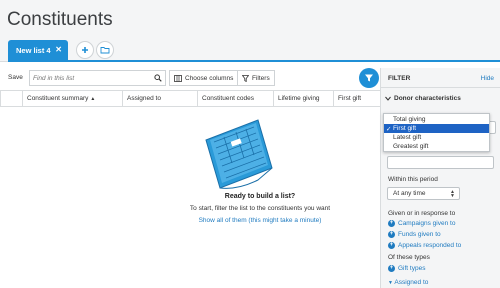 This screenshot has height=288, width=500. Describe the element at coordinates (424, 245) in the screenshot. I see `appeals-responded-to-link: + Appeals responded to` at that location.